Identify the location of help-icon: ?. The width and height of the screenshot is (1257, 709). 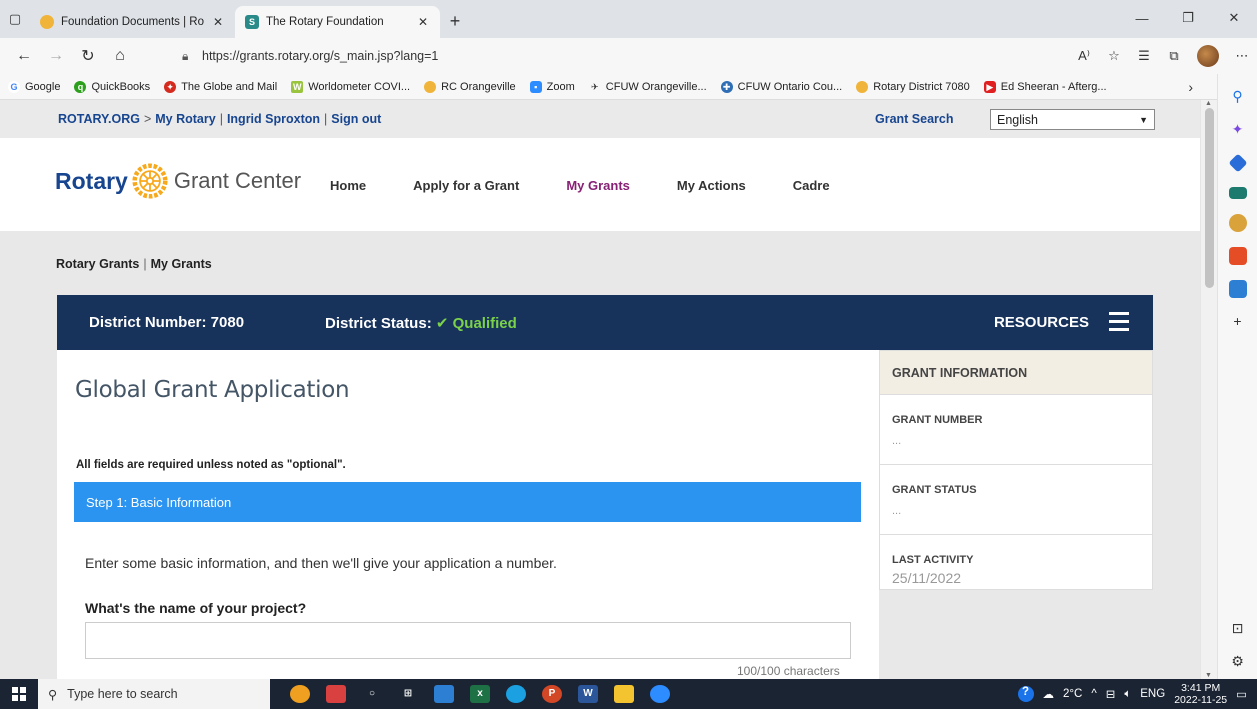
(1025, 694).